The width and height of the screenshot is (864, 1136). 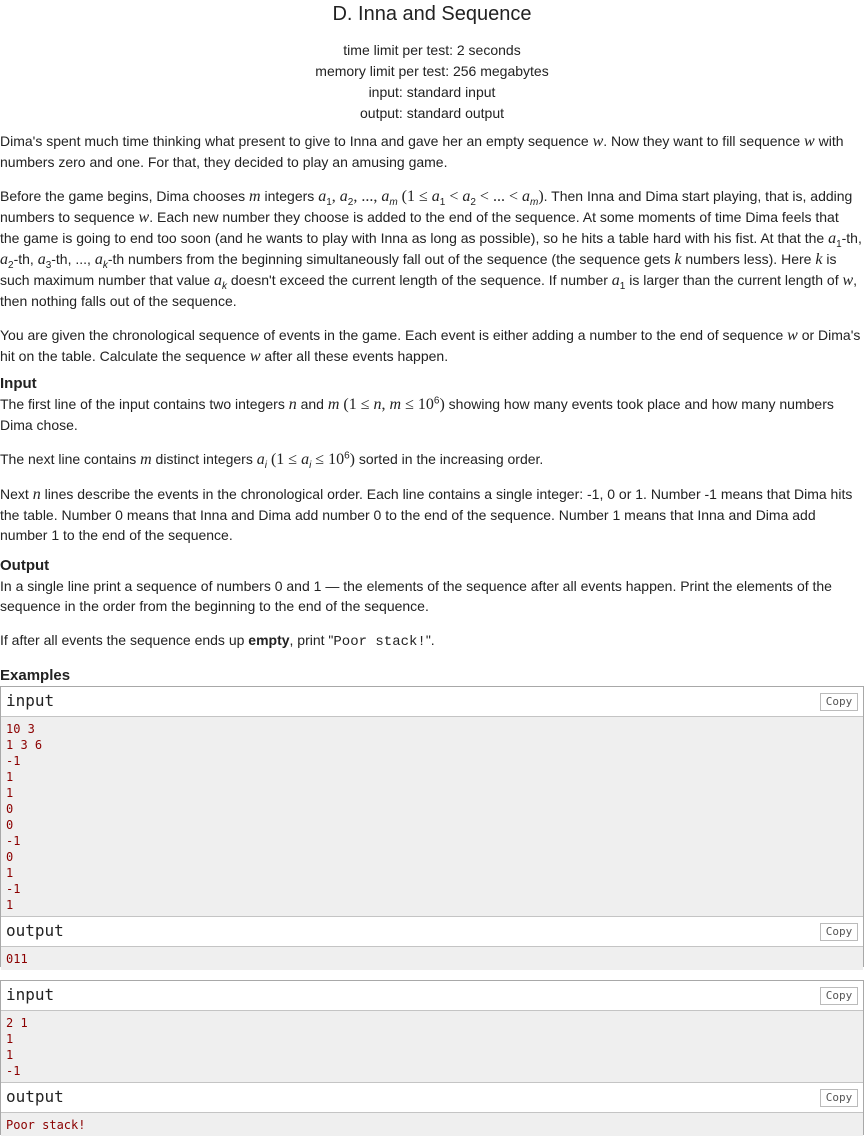 What do you see at coordinates (25, 565) in the screenshot?
I see `output-section-title: Output` at bounding box center [25, 565].